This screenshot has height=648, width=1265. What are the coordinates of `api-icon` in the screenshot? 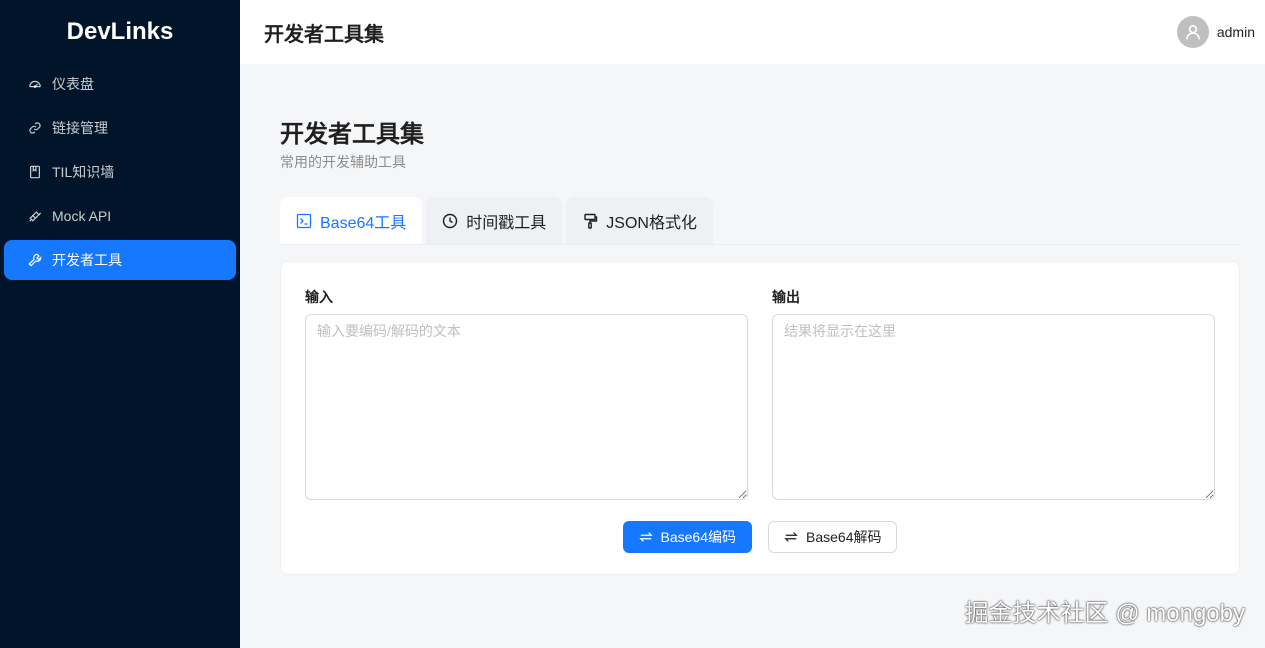 It's located at (35, 216).